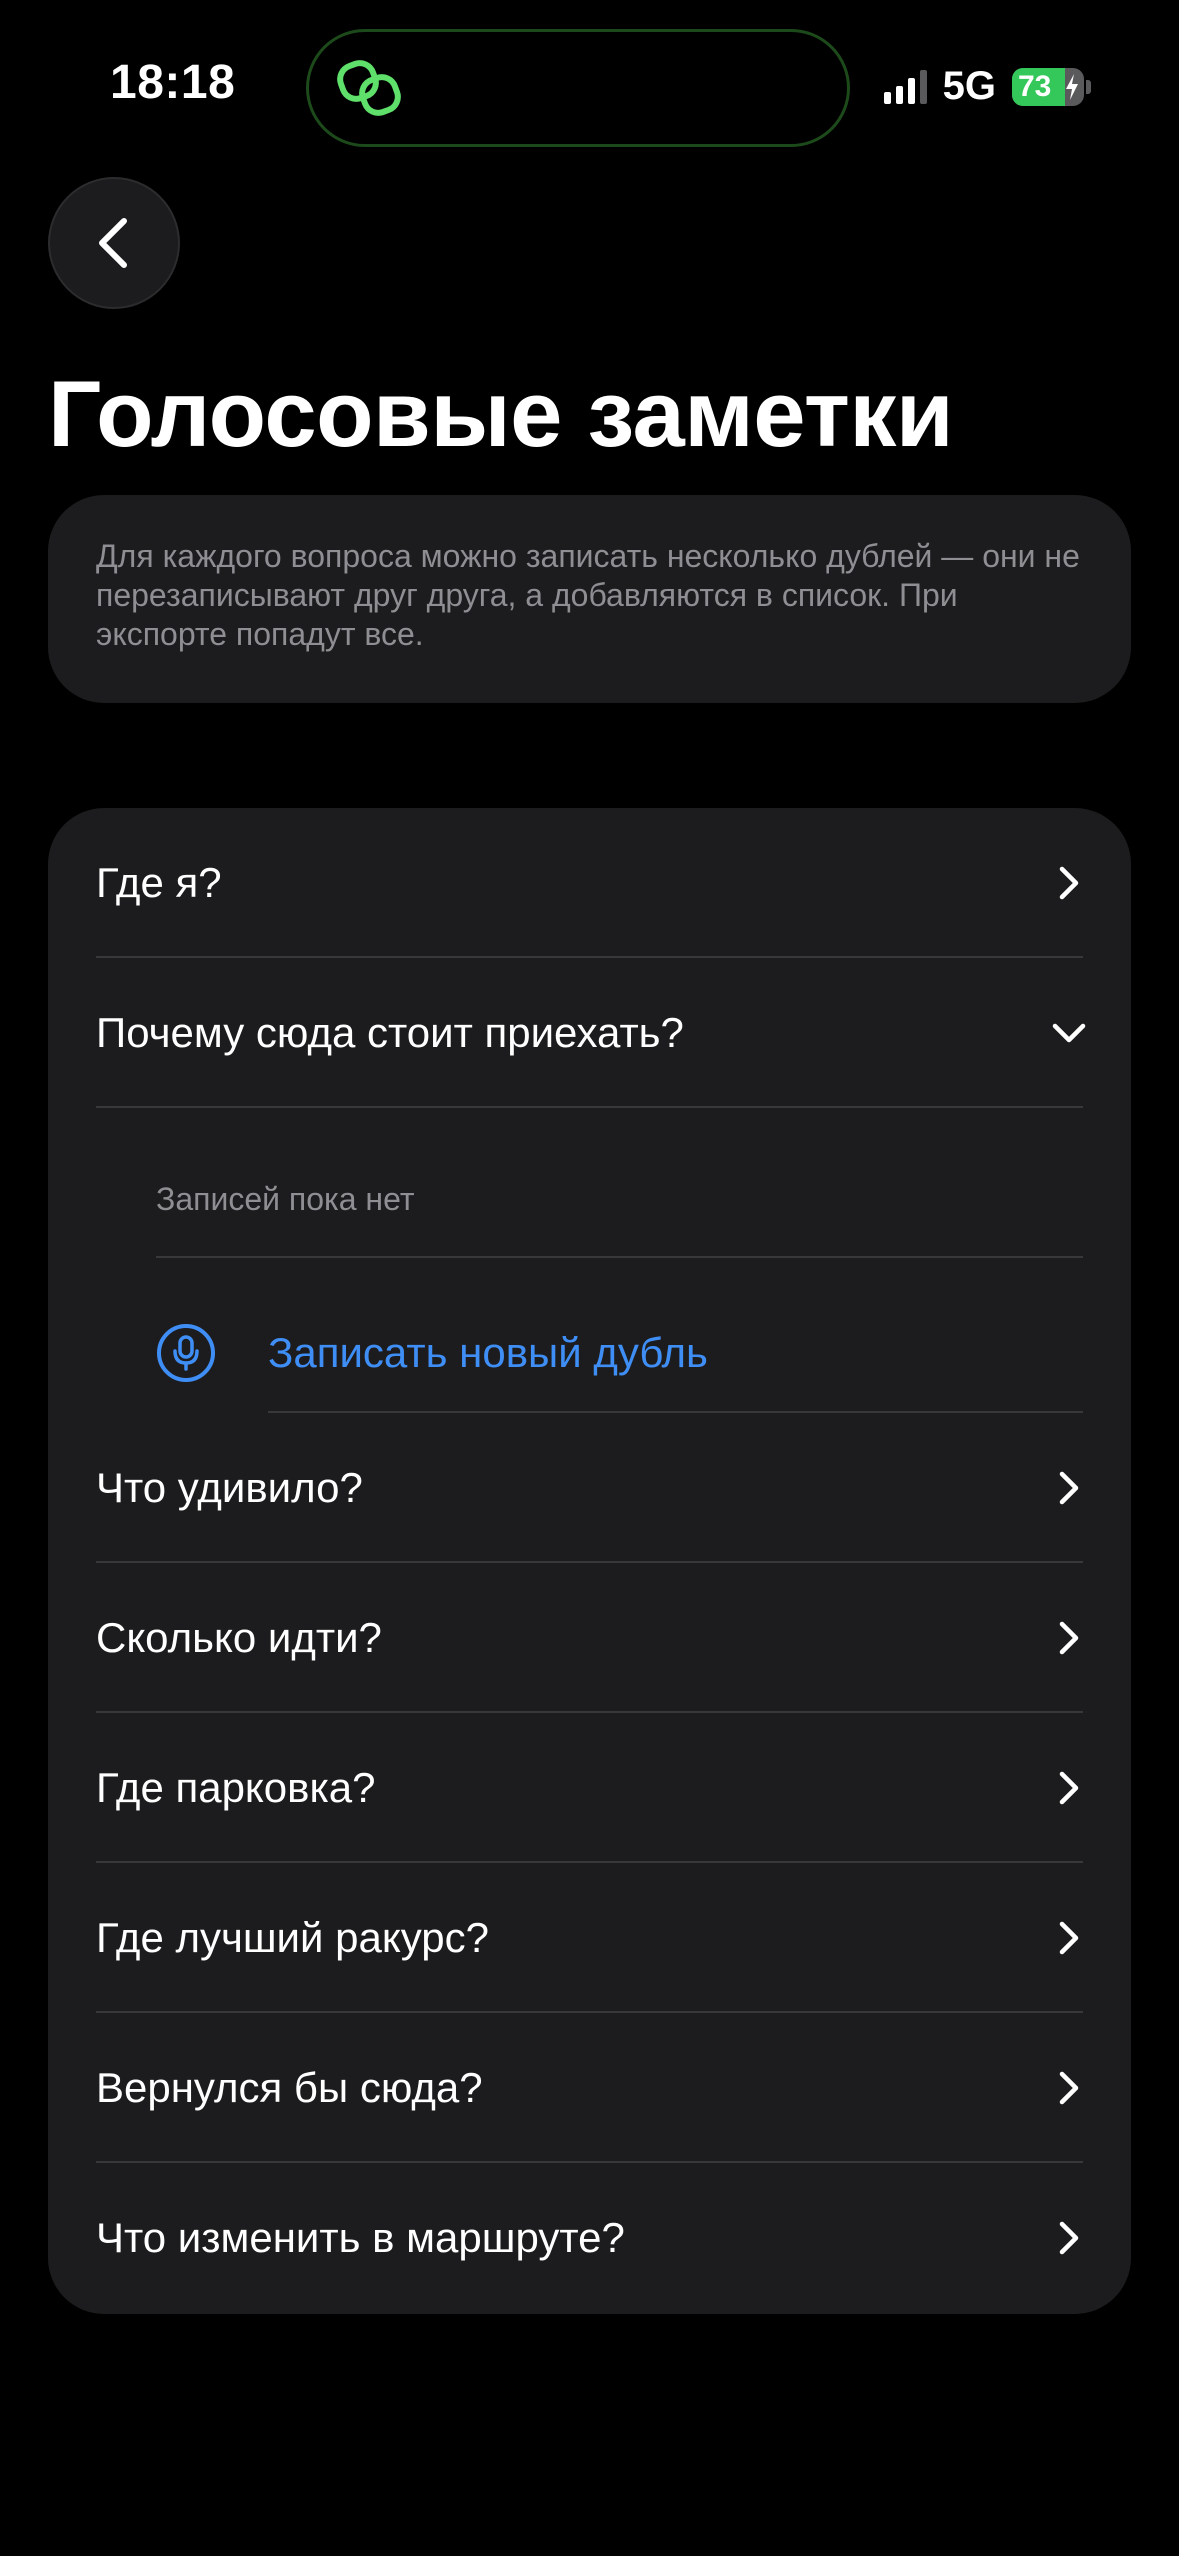 This screenshot has width=1179, height=2556. What do you see at coordinates (589, 1938) in the screenshot?
I see `question-row: Где лучший ракурс?` at bounding box center [589, 1938].